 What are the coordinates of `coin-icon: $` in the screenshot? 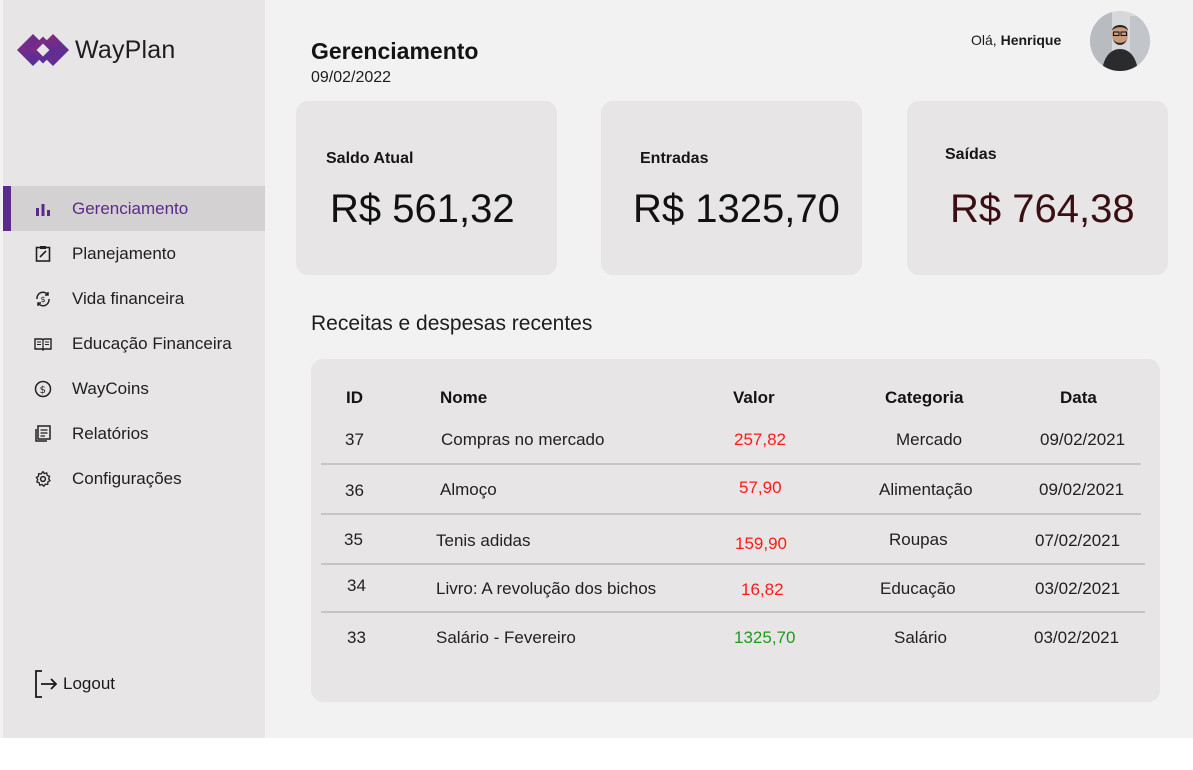 It's located at (43, 389).